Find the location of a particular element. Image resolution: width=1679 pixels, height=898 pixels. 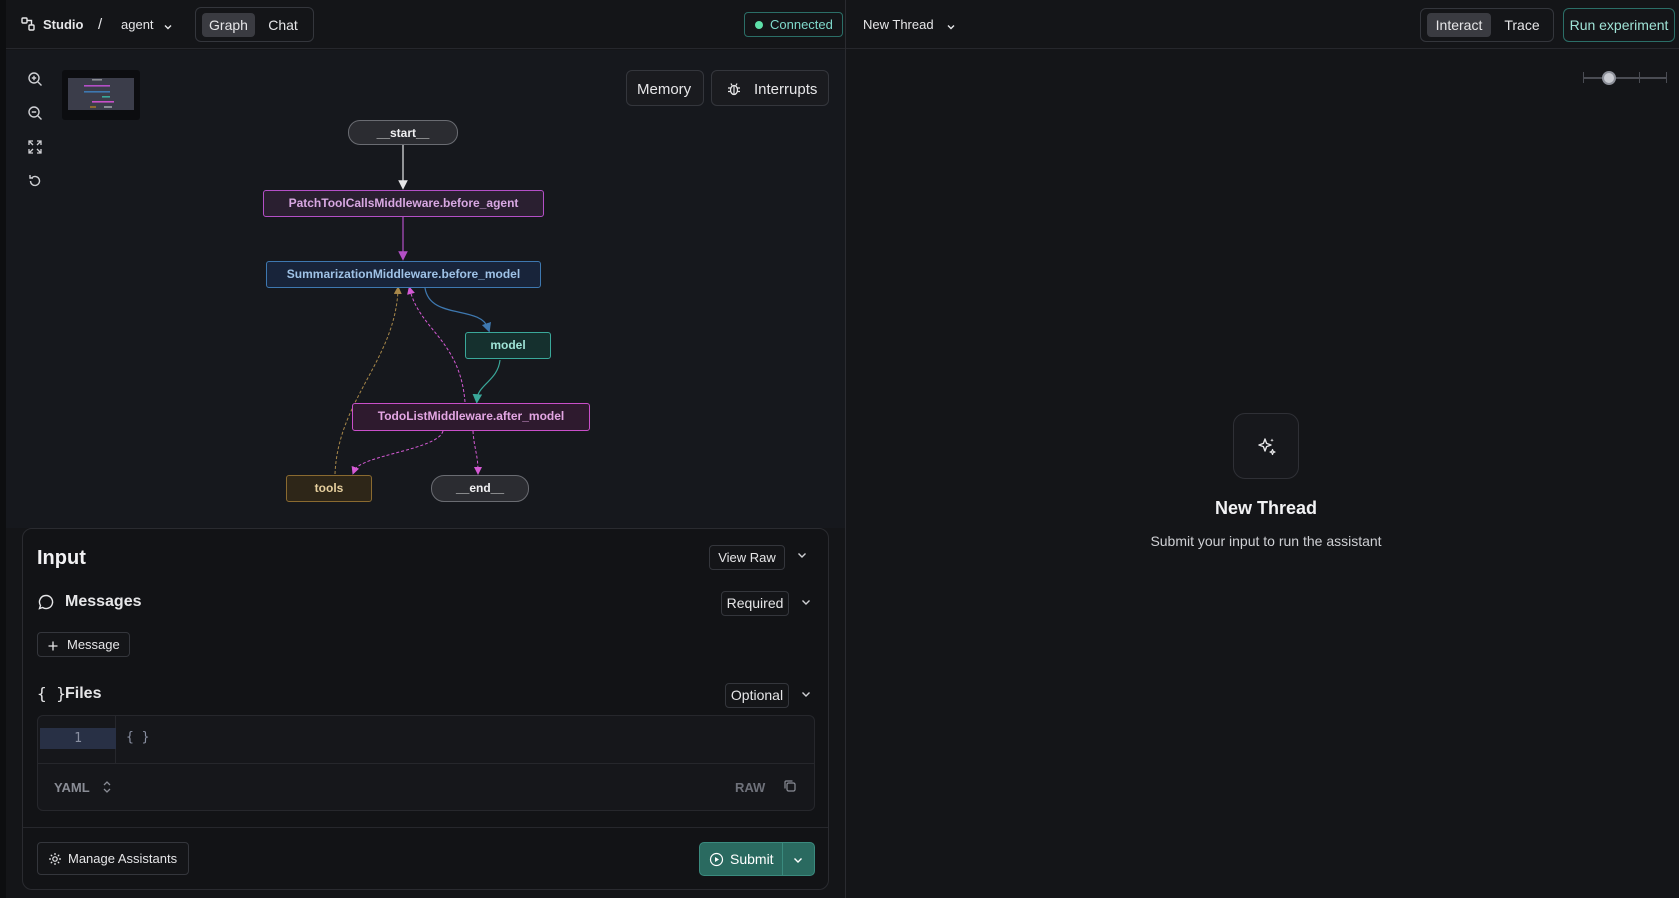

editor-gutter: 1 is located at coordinates (77, 739).